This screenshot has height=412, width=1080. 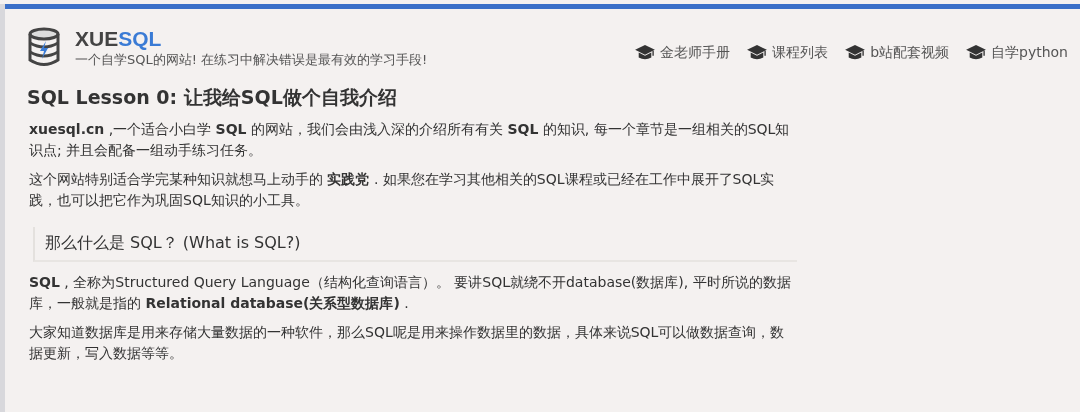 I want to click on lesson-title: SQL Lesson 0: 让我给SQL做个自我介绍, so click(x=212, y=97).